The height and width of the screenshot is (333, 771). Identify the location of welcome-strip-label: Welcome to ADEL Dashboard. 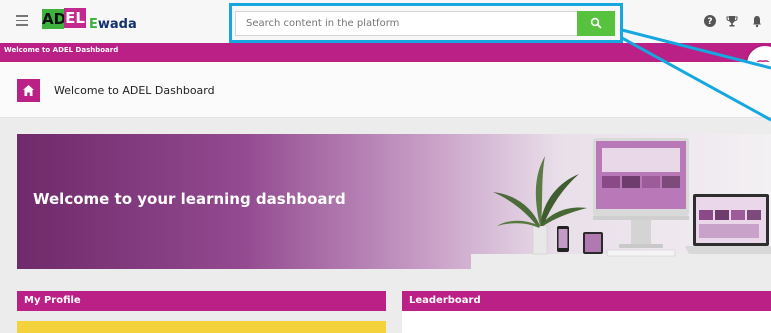
(61, 50).